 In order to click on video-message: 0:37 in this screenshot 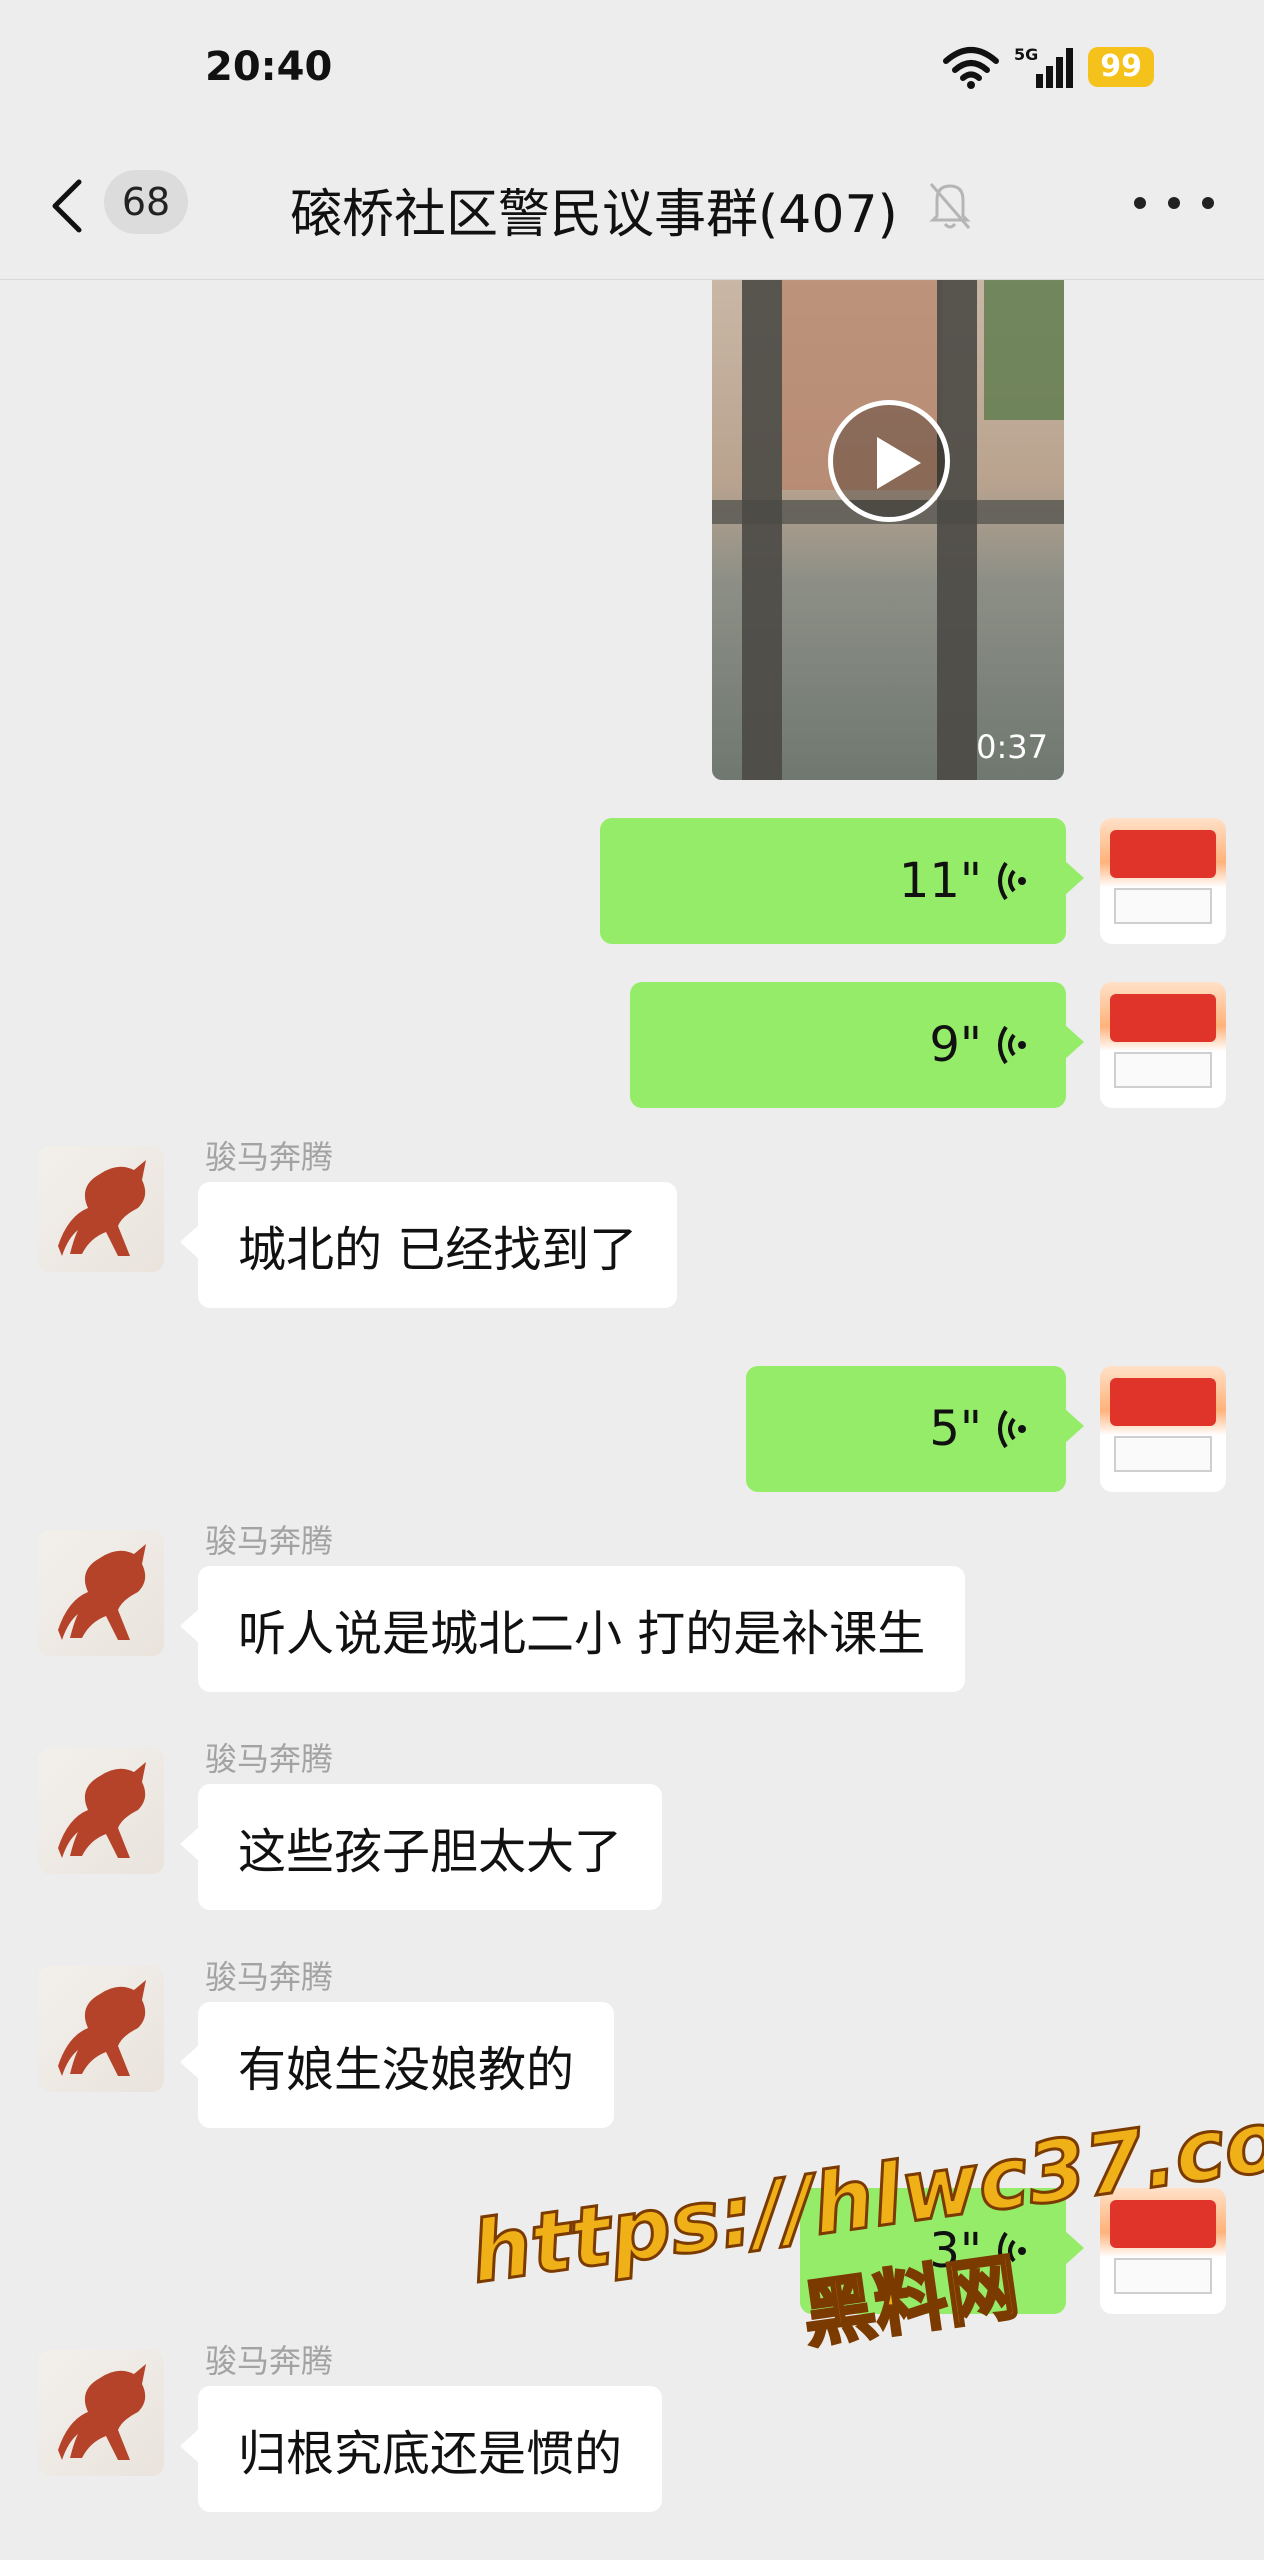, I will do `click(888, 530)`.